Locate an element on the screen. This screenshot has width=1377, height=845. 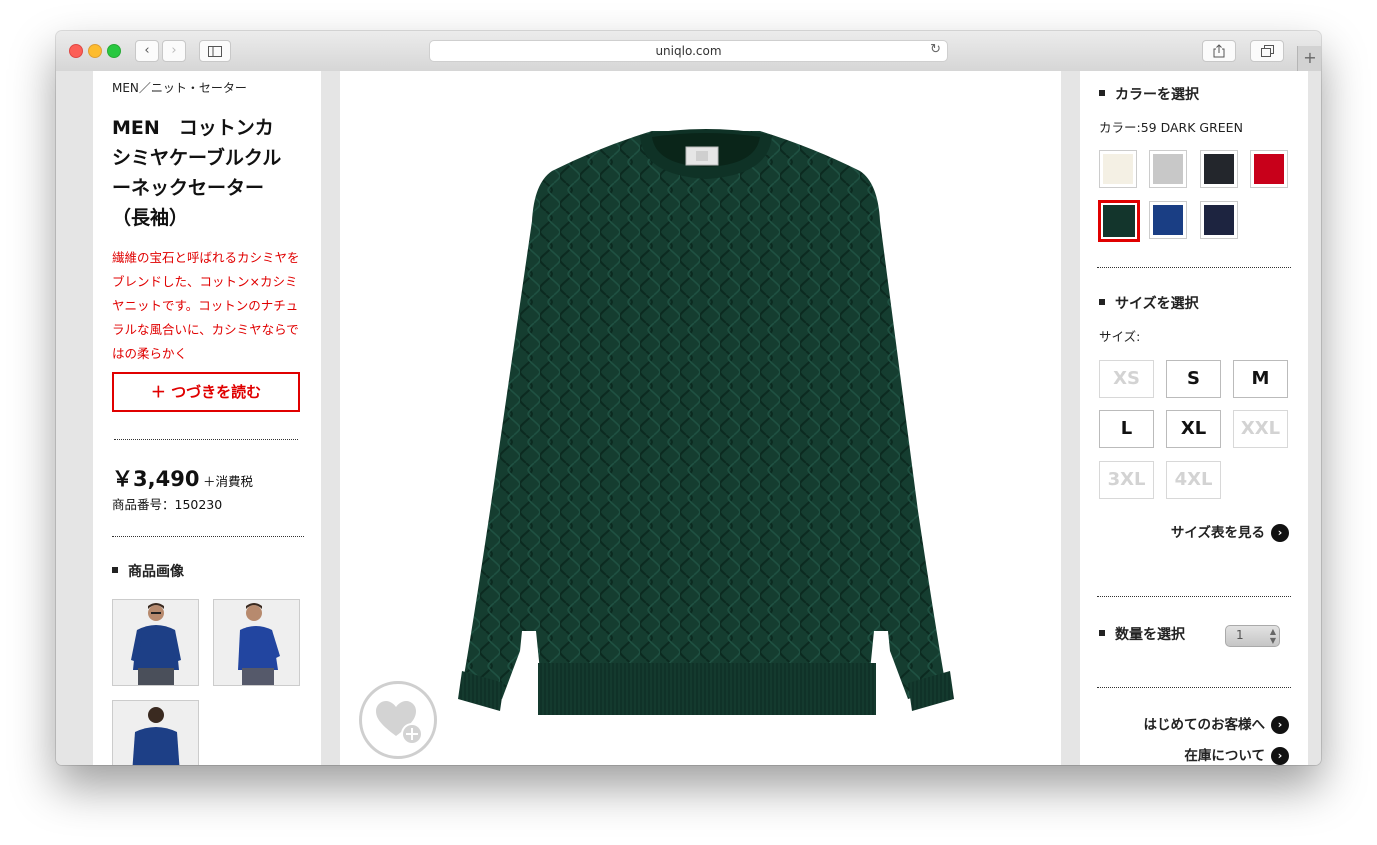
forward-button: › is located at coordinates (174, 51).